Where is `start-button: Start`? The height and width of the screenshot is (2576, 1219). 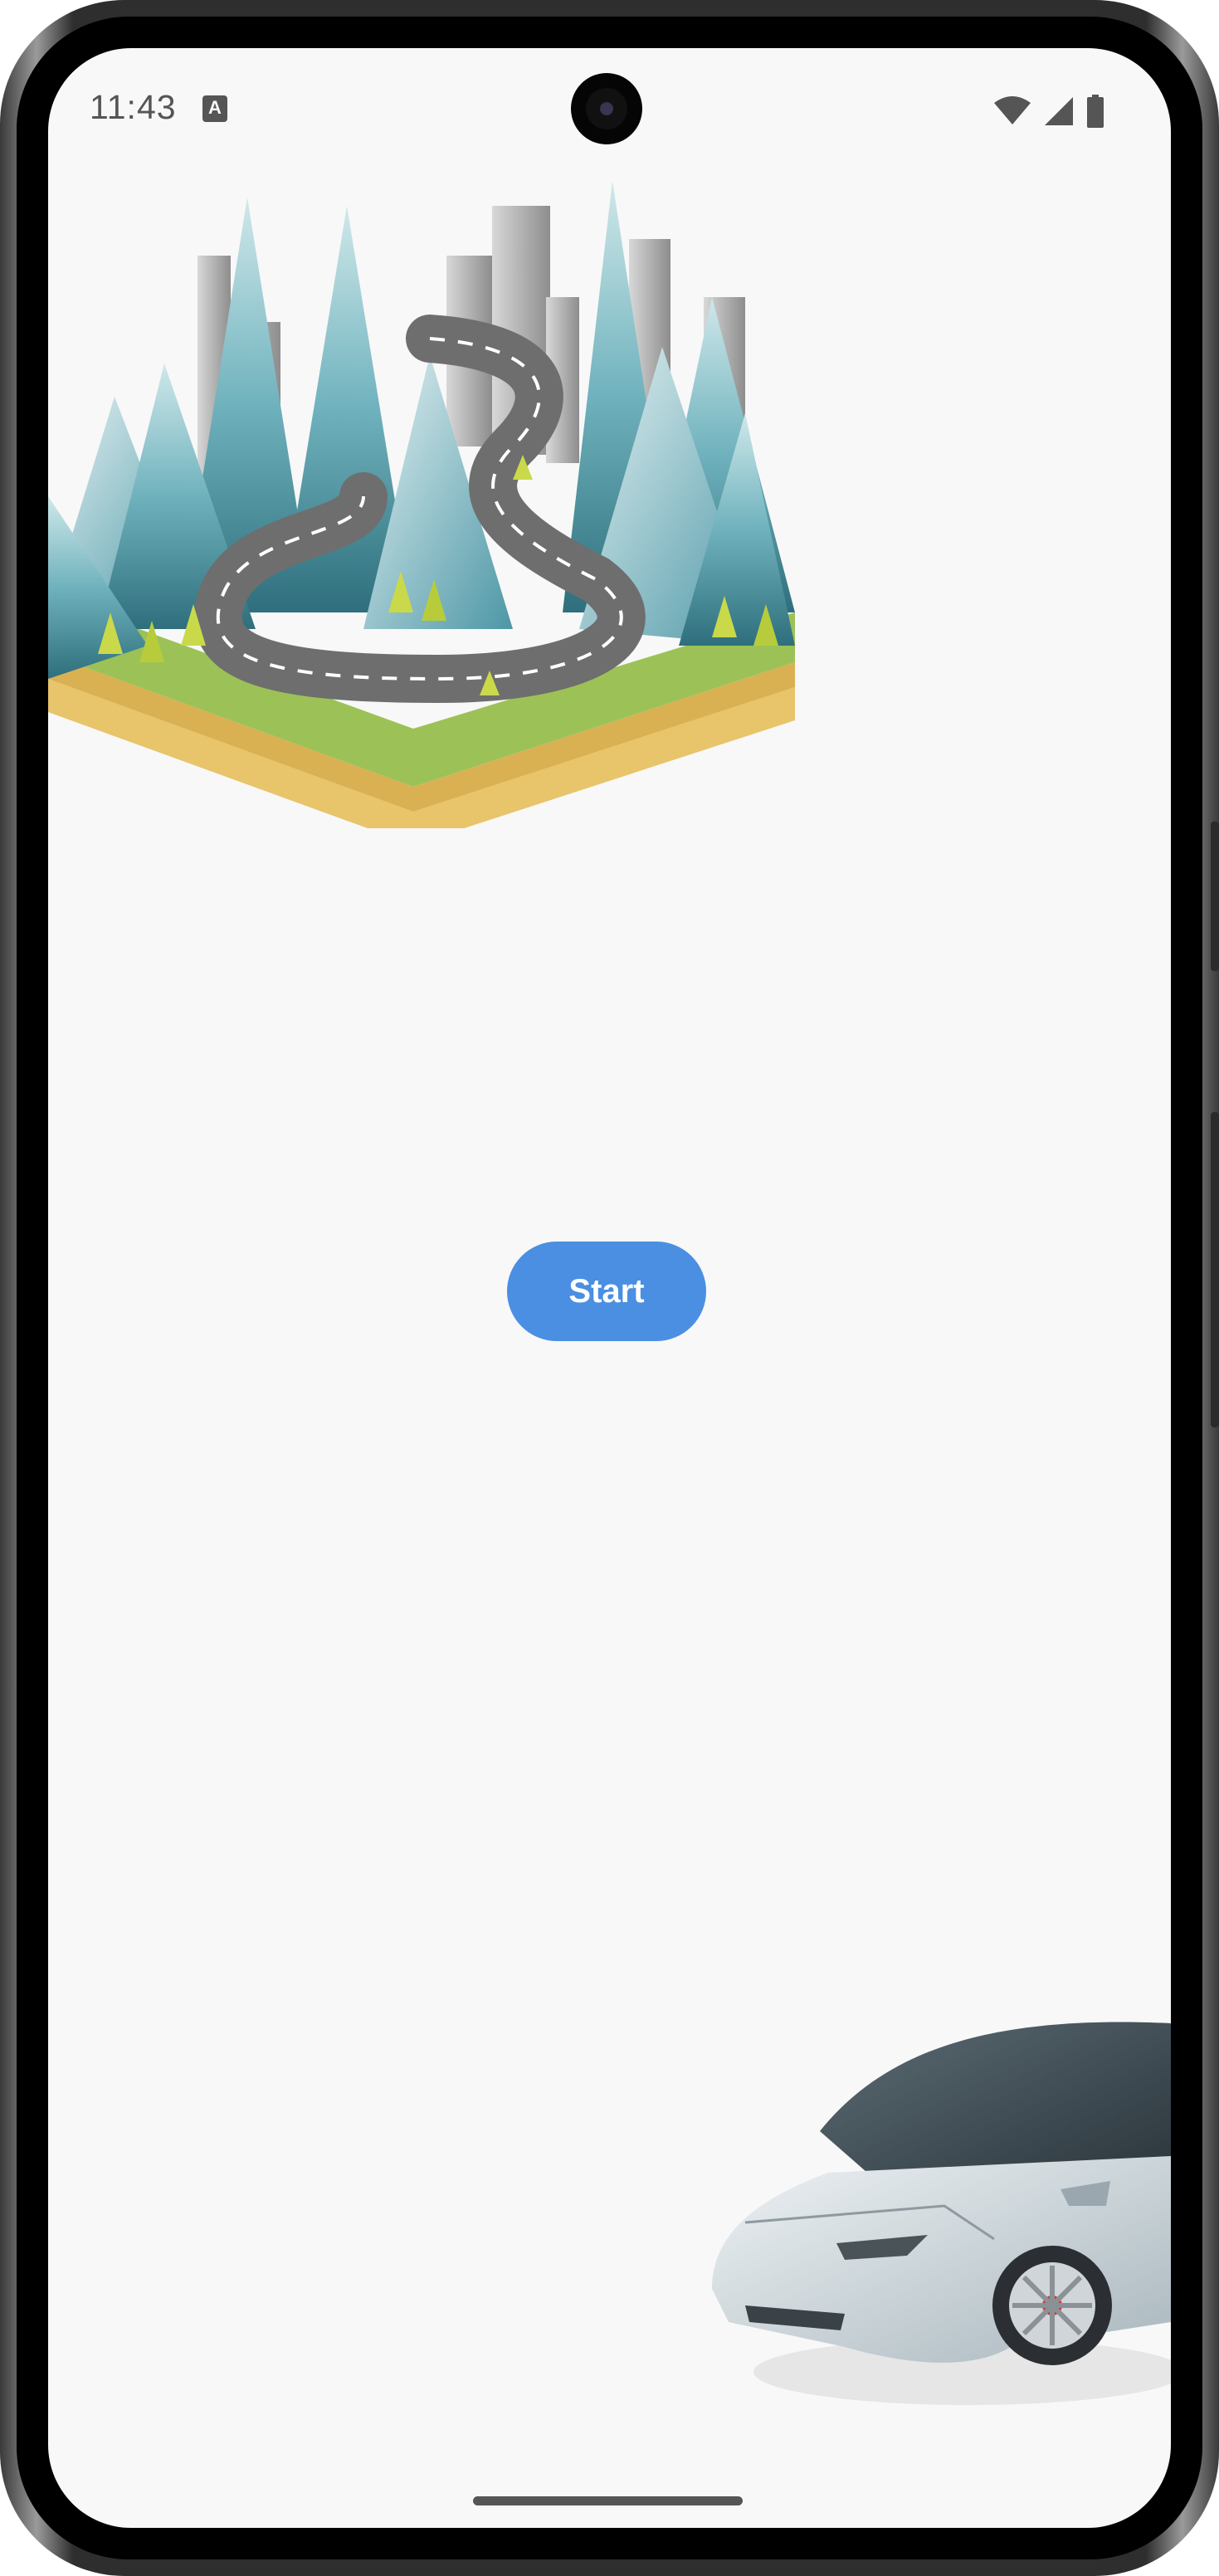 start-button: Start is located at coordinates (607, 1292).